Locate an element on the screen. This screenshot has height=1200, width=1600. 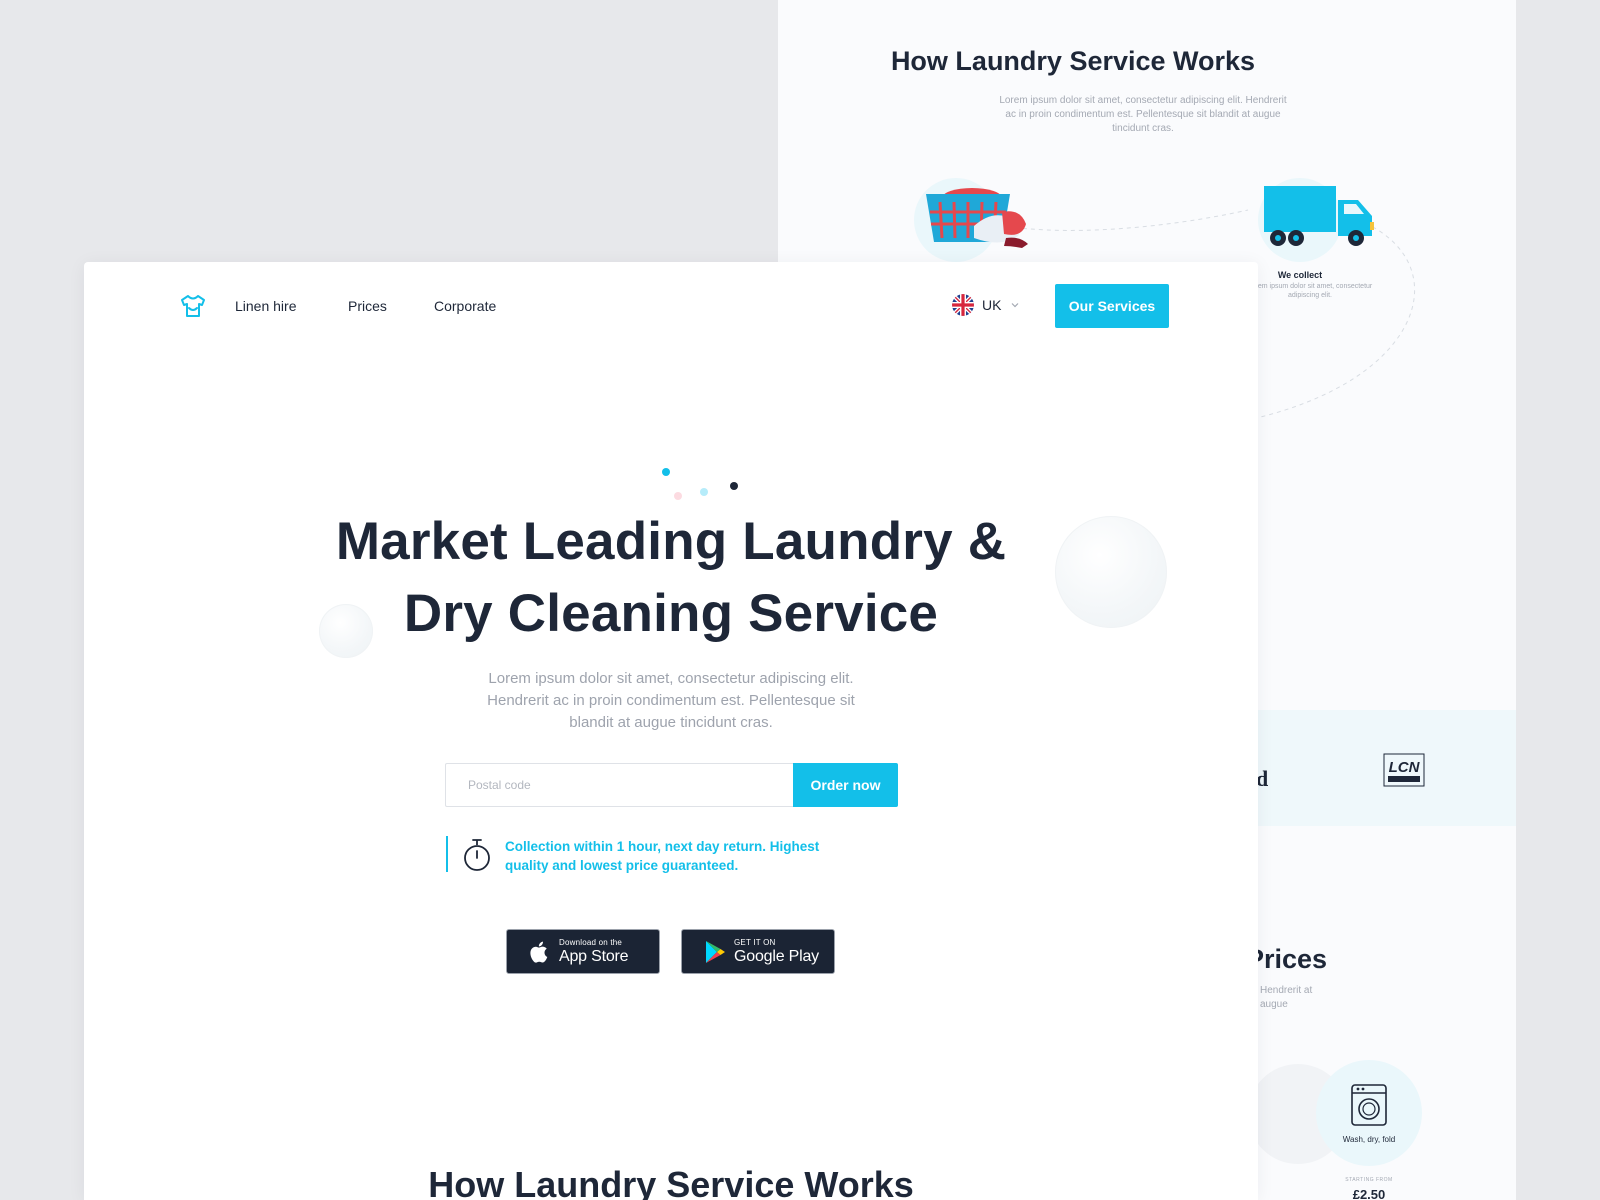
nav-link-linen-hire: Linen hire is located at coordinates (266, 306).